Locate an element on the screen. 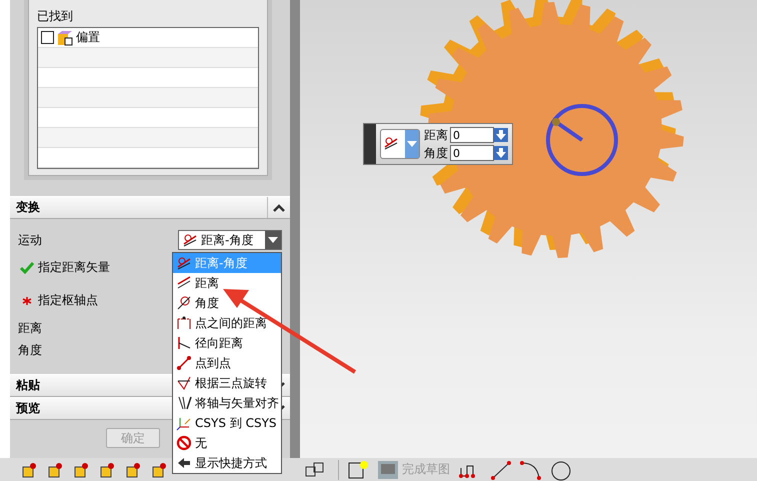 This screenshot has height=481, width=757. menu-item: 无 is located at coordinates (227, 443).